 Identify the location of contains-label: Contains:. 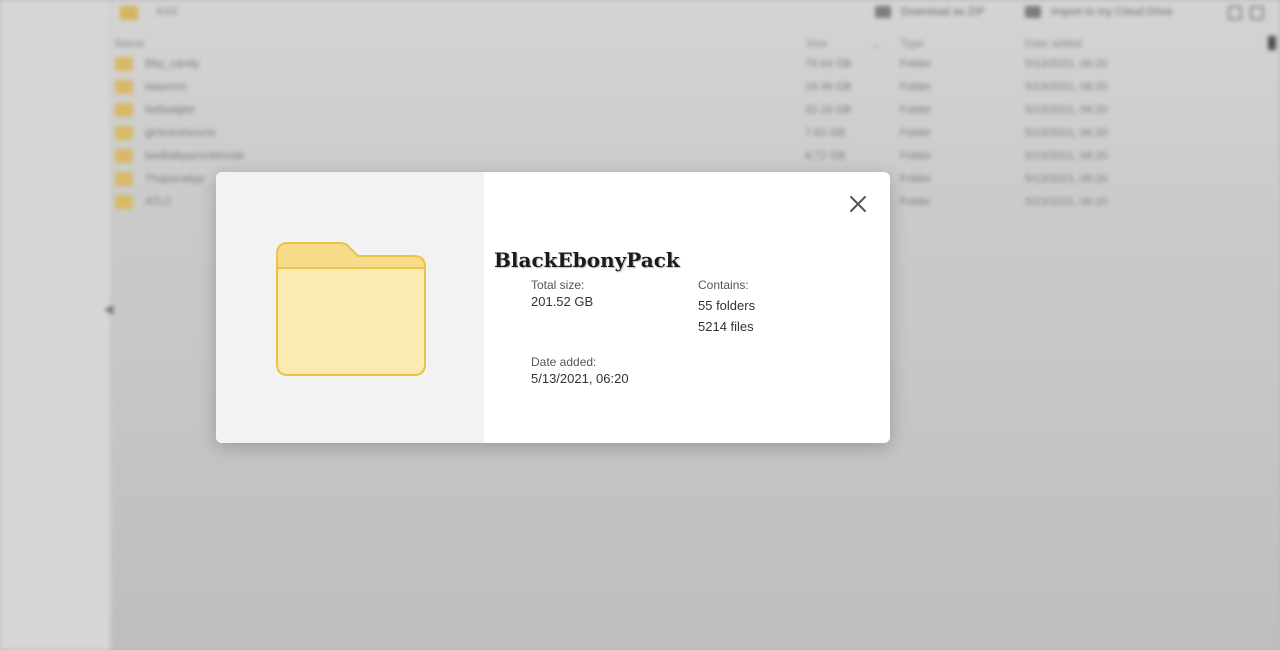
(723, 285).